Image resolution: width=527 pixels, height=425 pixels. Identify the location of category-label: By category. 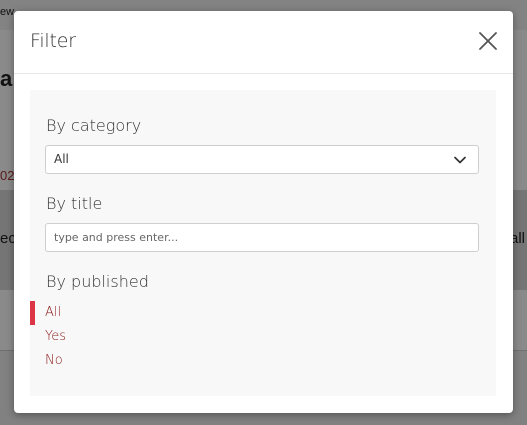
(94, 125).